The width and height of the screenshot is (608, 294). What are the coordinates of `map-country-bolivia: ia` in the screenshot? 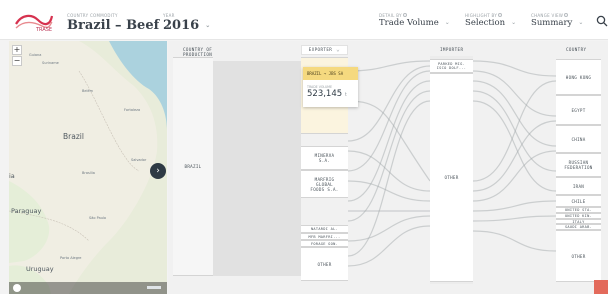 It's located at (12, 176).